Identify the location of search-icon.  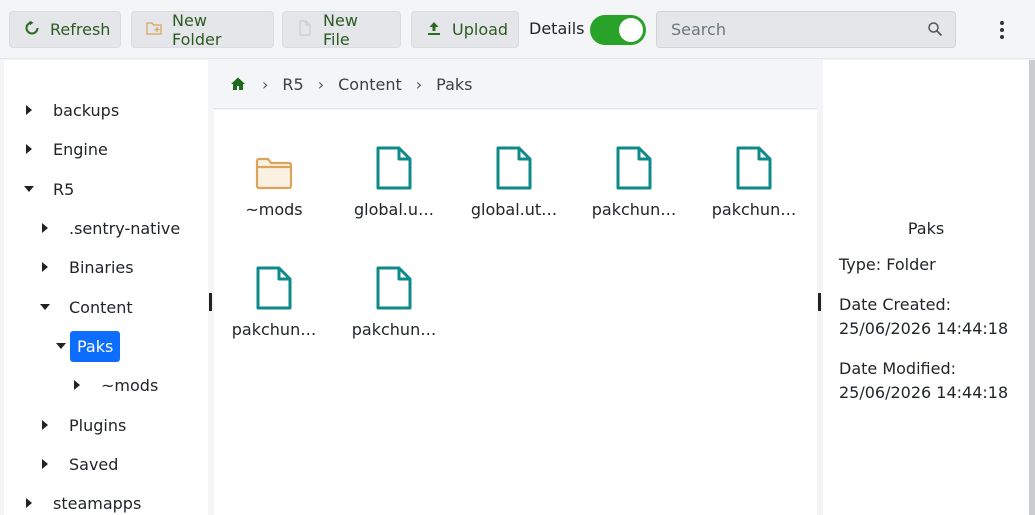
(935, 31).